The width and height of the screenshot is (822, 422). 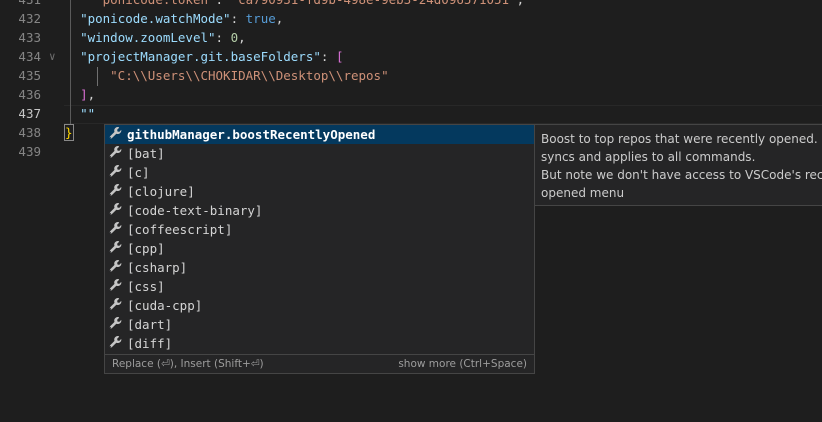 What do you see at coordinates (319, 229) in the screenshot?
I see `suggest-item: [coffeescript]` at bounding box center [319, 229].